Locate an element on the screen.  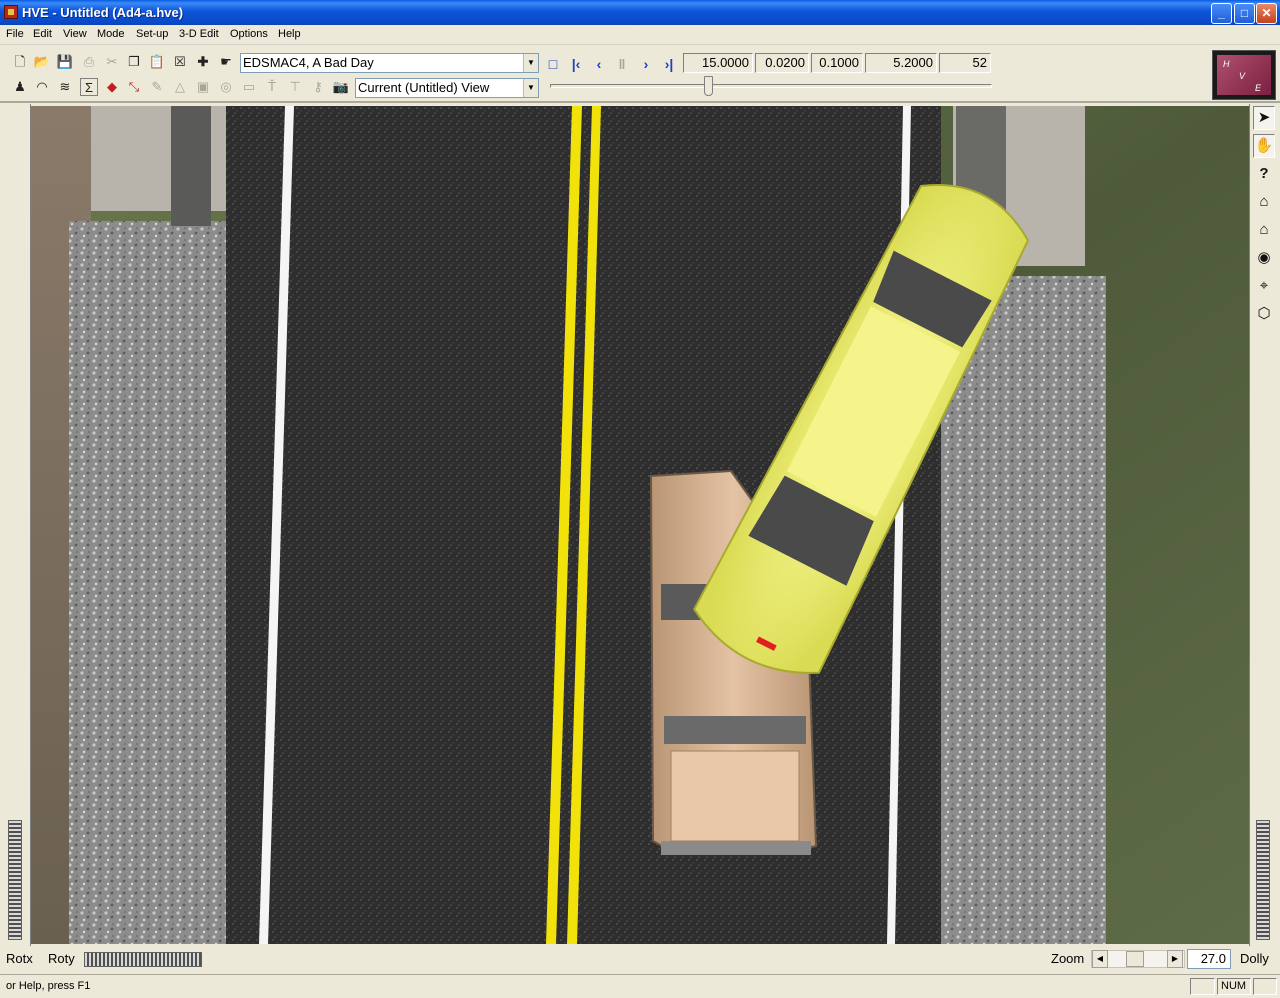
home-set-icon: ⌂ is located at coordinates (1264, 230).